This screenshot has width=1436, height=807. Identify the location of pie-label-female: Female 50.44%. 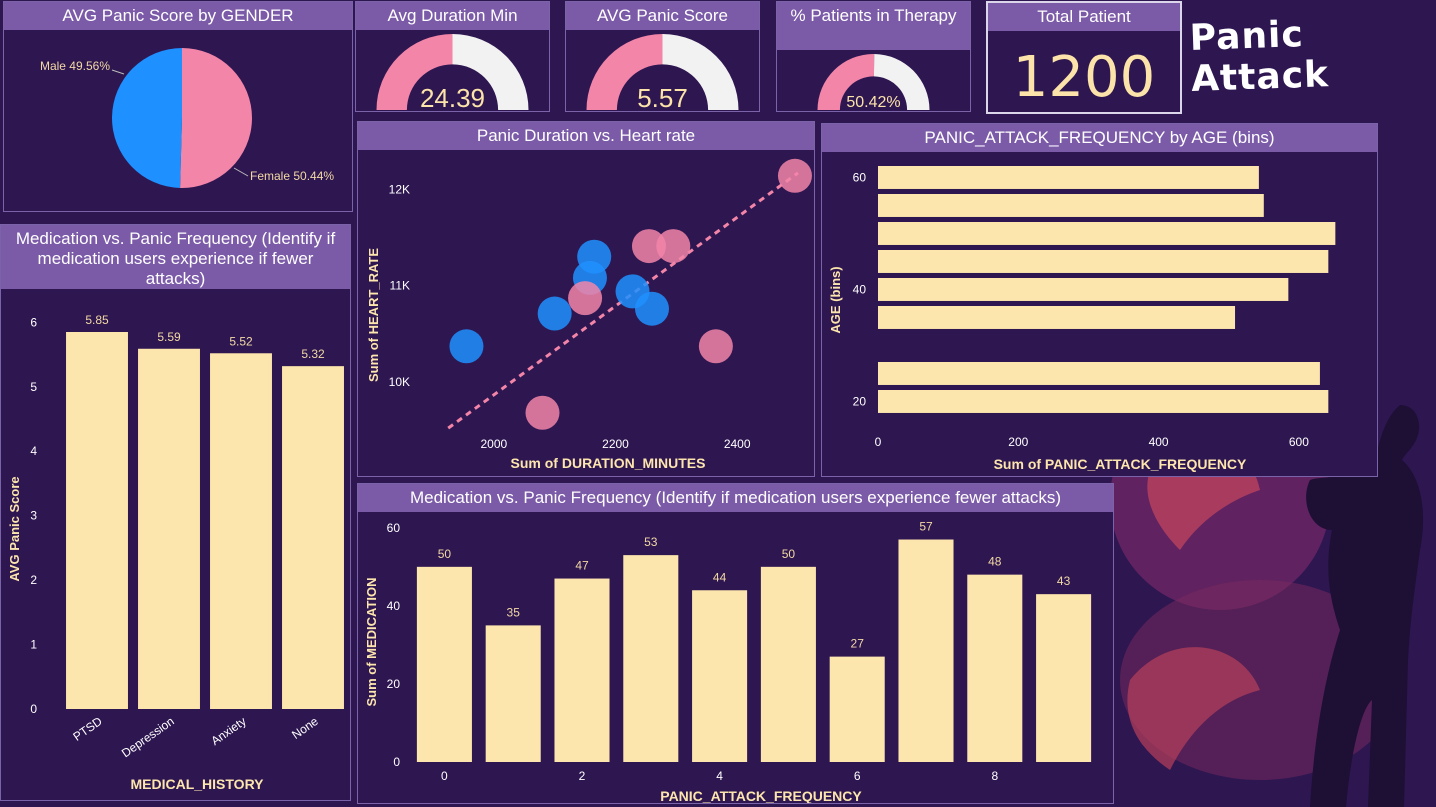
(292, 176).